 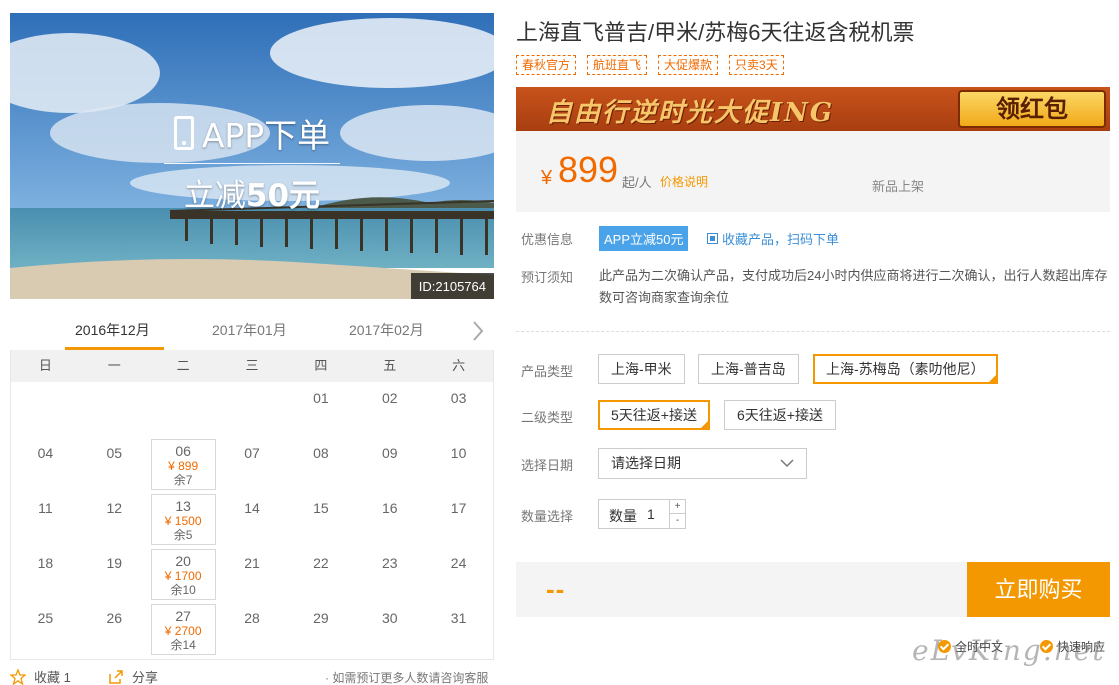 I want to click on day-price: ¥ 1700, so click(x=183, y=576).